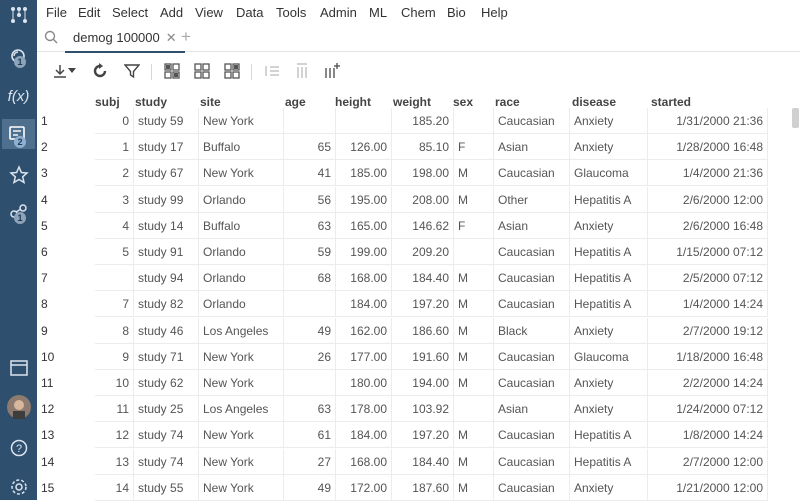  I want to click on close-icon: ✕, so click(171, 38).